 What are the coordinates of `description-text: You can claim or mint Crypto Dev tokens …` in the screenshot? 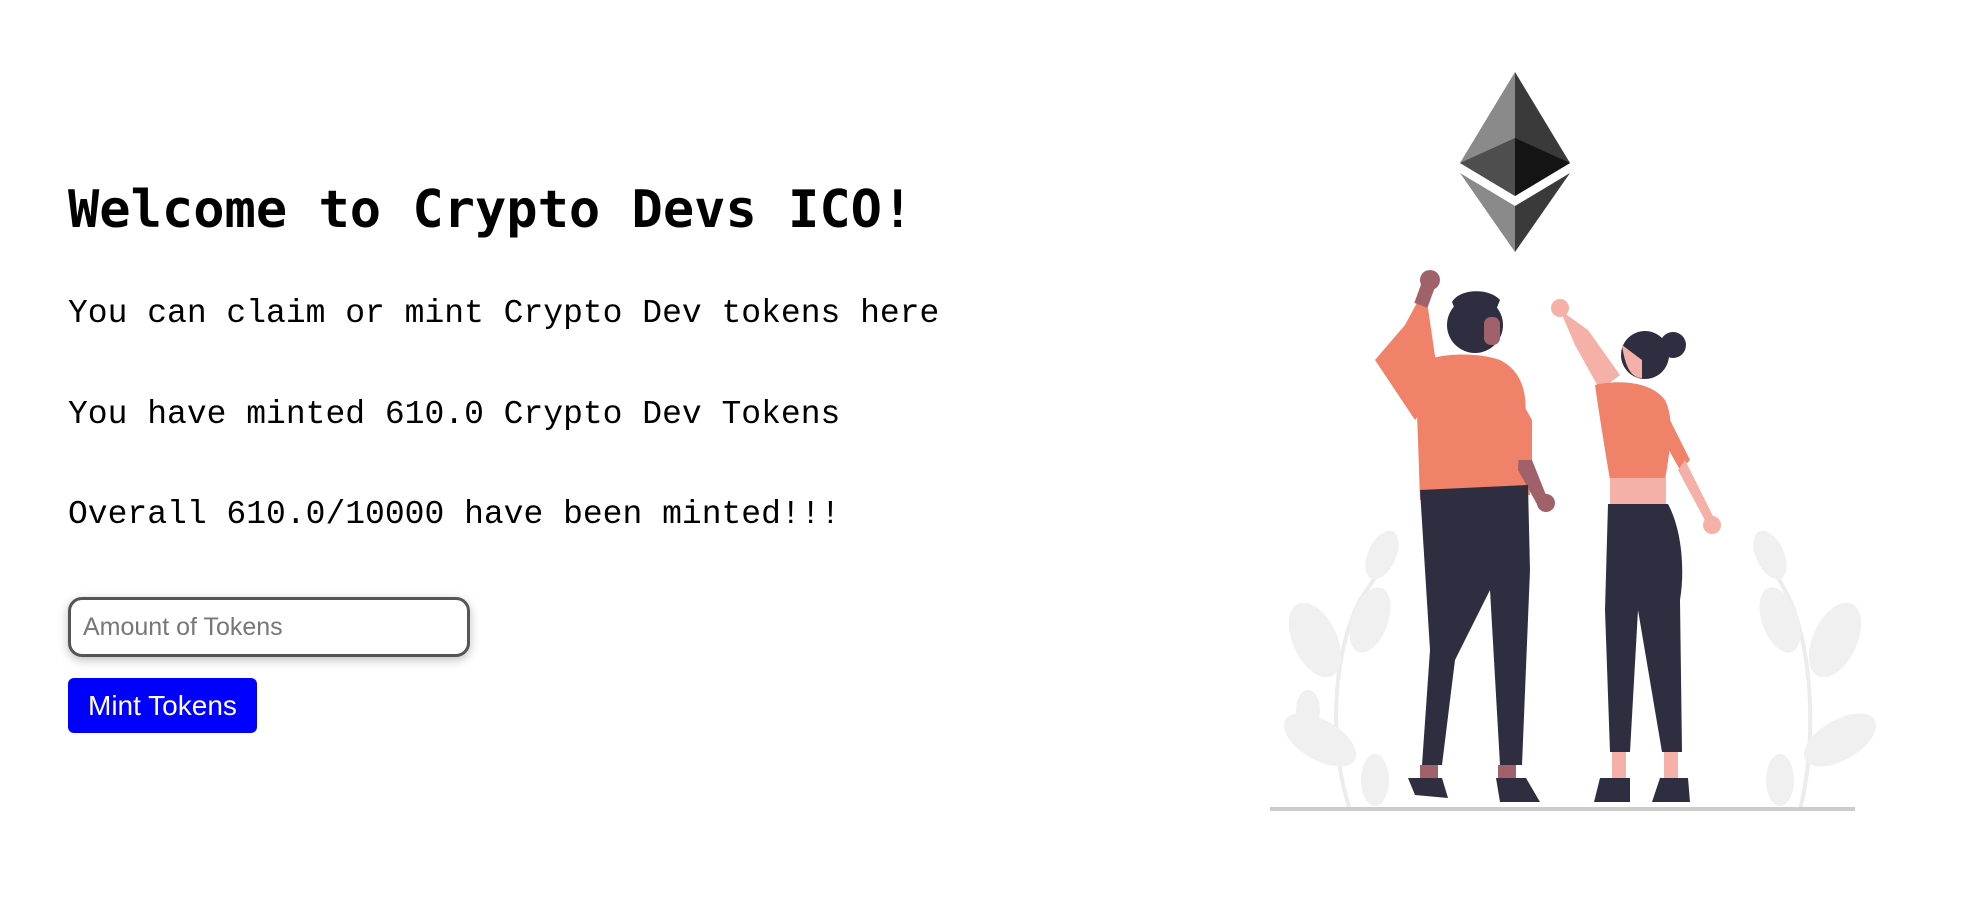 It's located at (504, 313).